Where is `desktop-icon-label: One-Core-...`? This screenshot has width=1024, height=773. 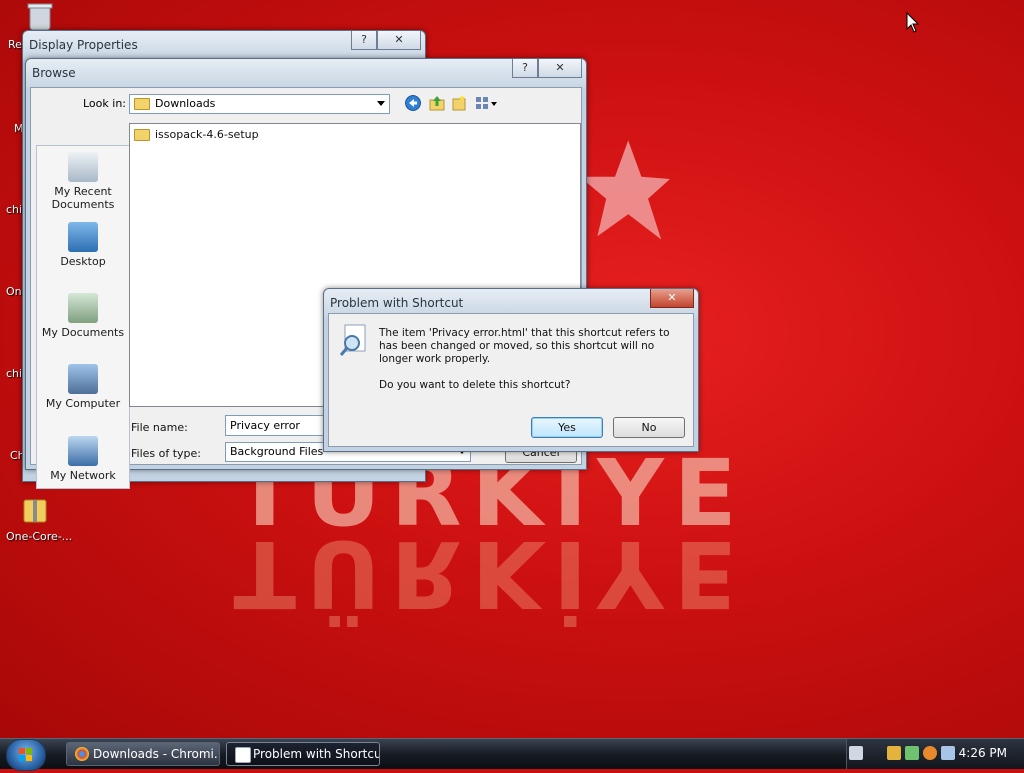
desktop-icon-label: One-Core-... is located at coordinates (39, 536).